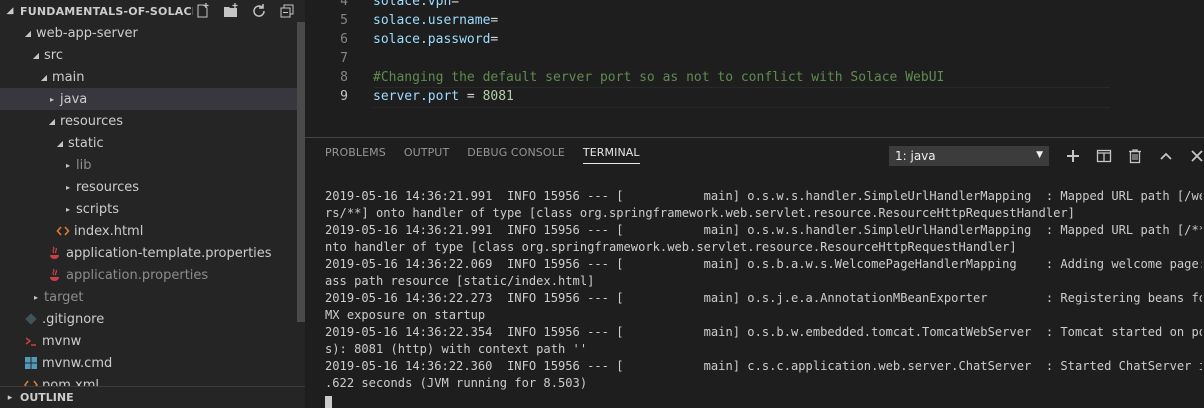  What do you see at coordinates (148, 297) in the screenshot?
I see `tree-item-target: ▸ target` at bounding box center [148, 297].